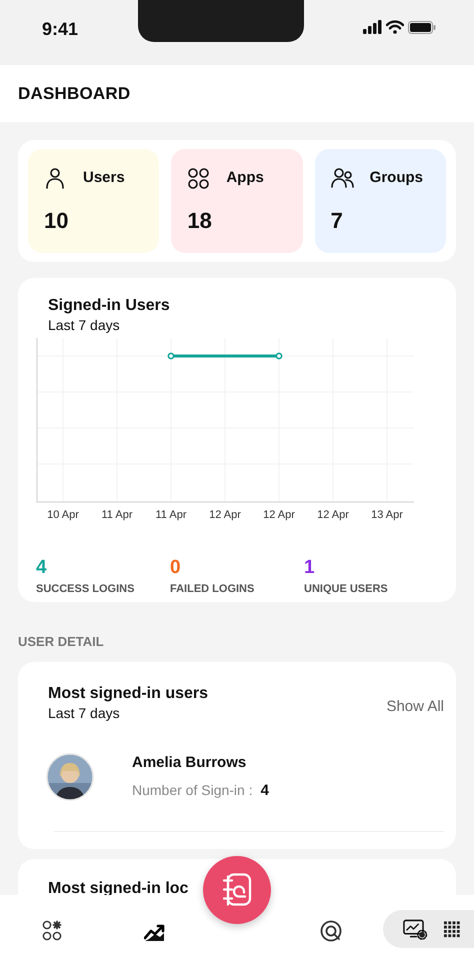  Describe the element at coordinates (422, 27) in the screenshot. I see `battery-icon` at that location.